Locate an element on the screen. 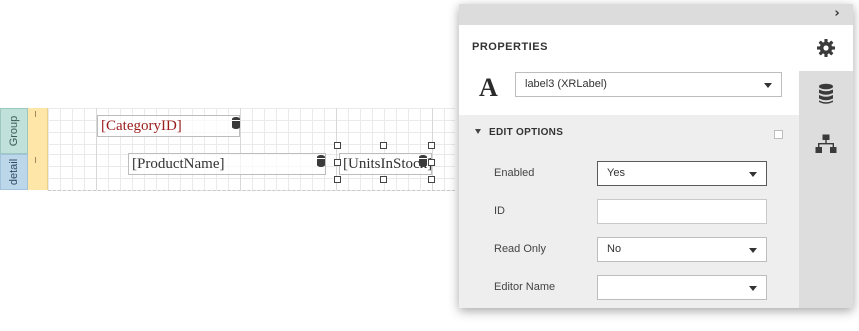  group-band-gutter is located at coordinates (38, 131).